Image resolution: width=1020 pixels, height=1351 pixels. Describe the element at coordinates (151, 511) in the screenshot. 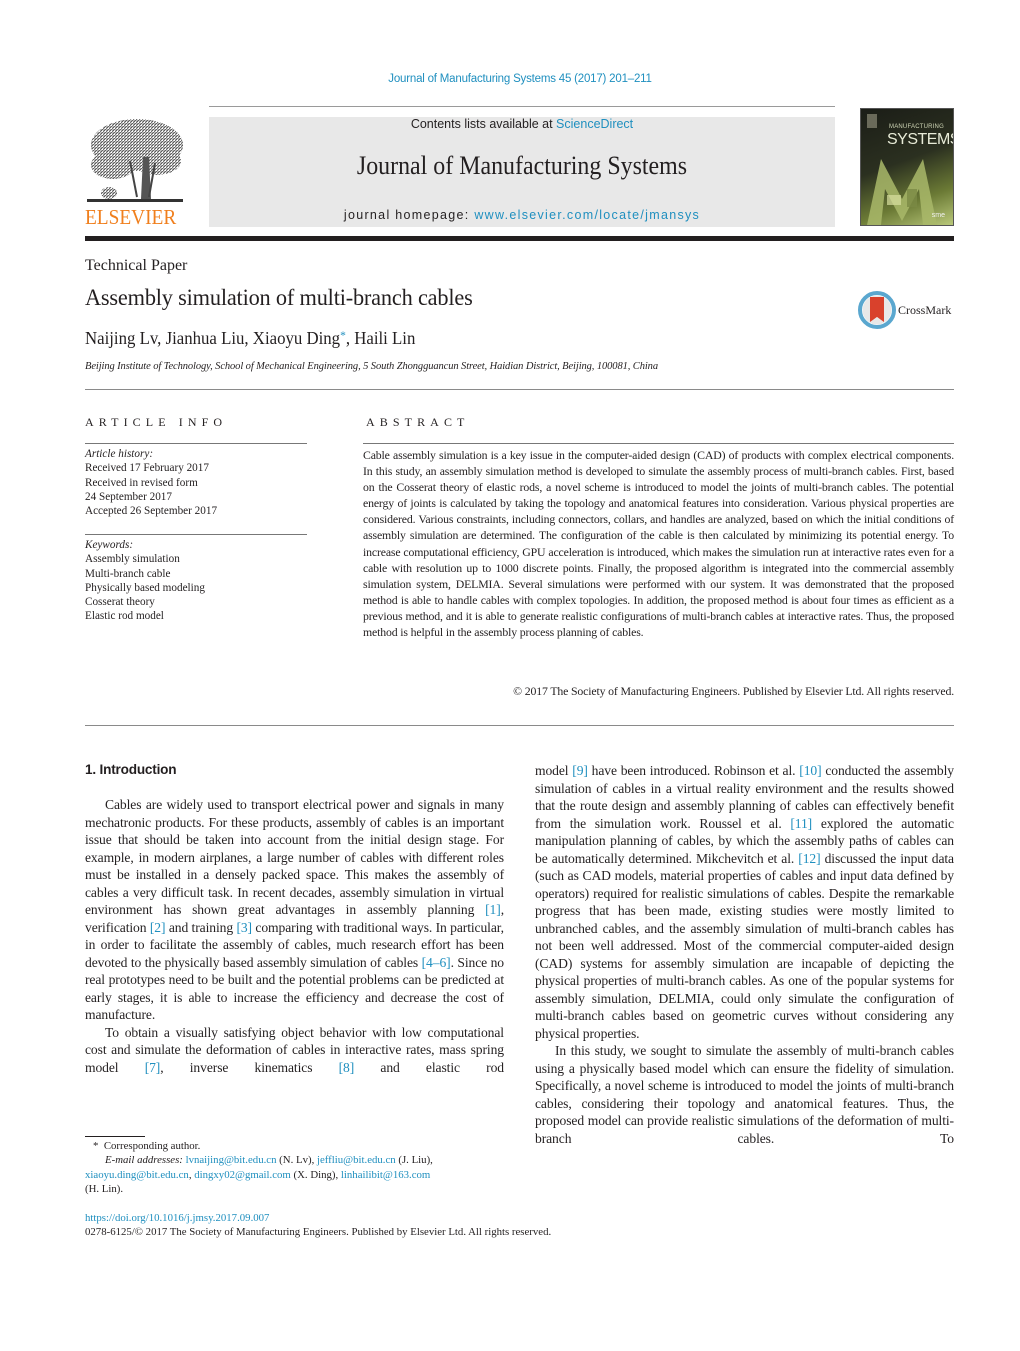

I see `history-item: Accepted 26 September 2017` at that location.